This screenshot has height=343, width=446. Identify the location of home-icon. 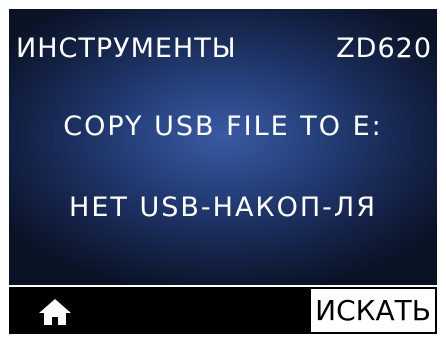
(55, 312).